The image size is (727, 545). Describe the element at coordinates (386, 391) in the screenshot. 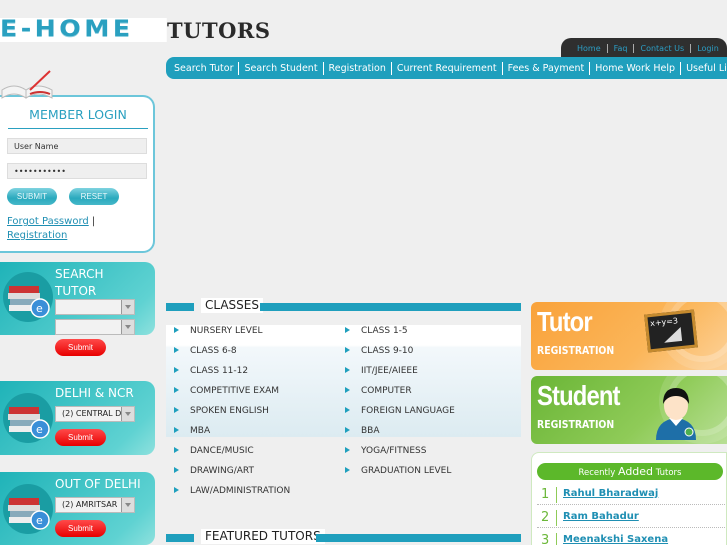

I see `class-label: COMPUTER` at that location.